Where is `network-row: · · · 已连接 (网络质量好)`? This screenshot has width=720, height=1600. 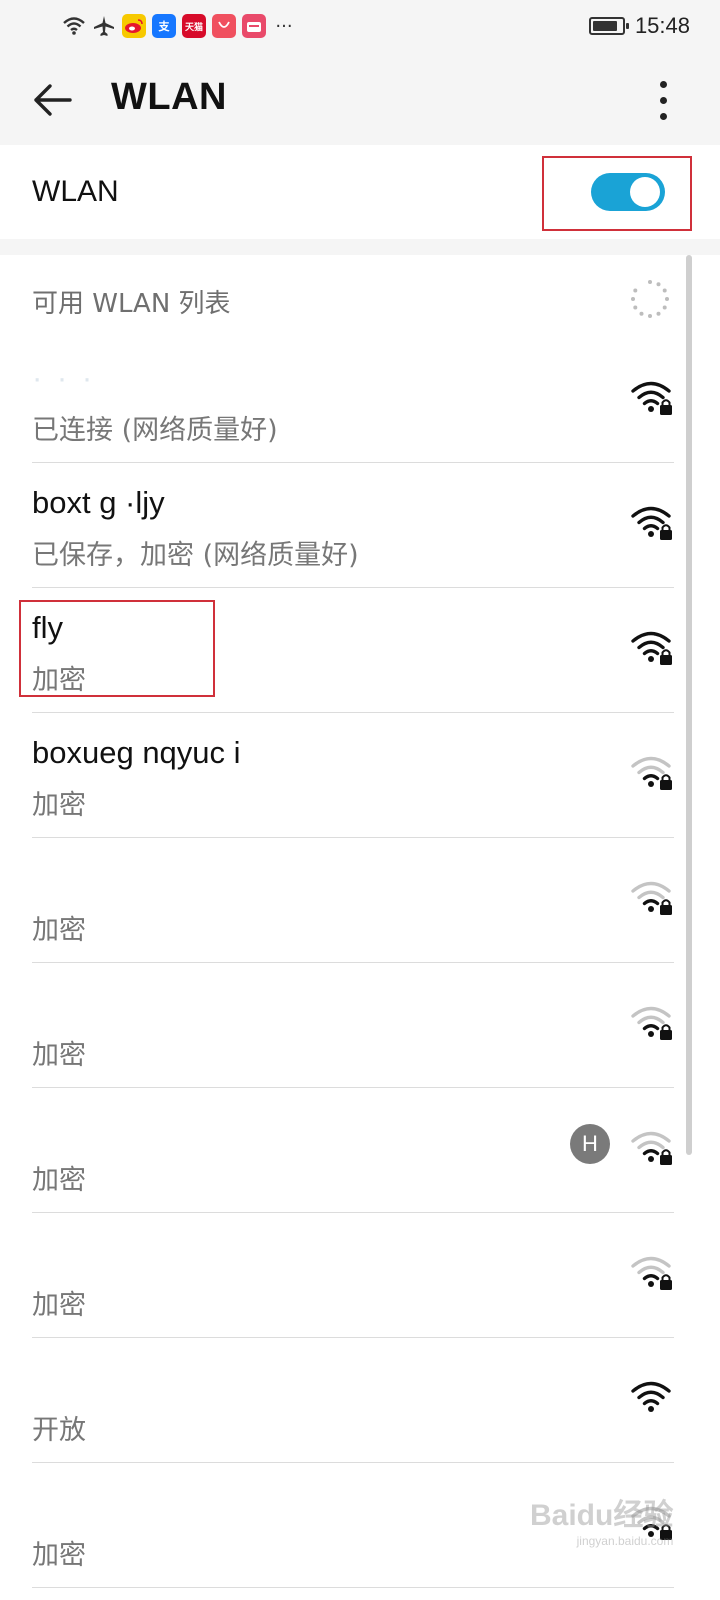 network-row: · · · 已连接 (网络质量好) is located at coordinates (353, 400).